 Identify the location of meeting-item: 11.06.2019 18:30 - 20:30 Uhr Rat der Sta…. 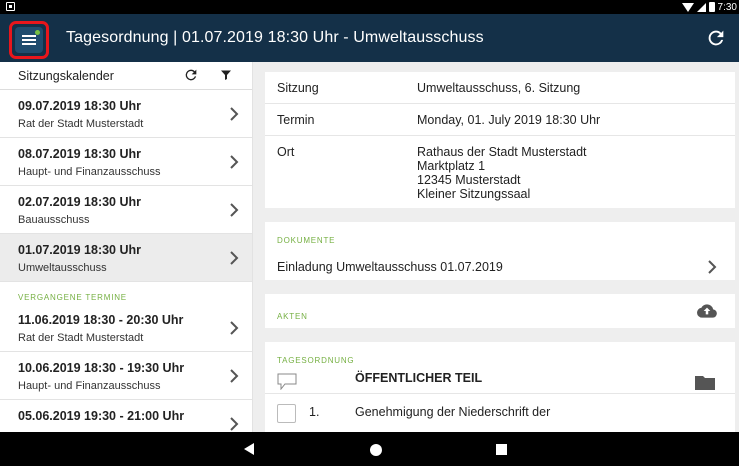
(126, 328).